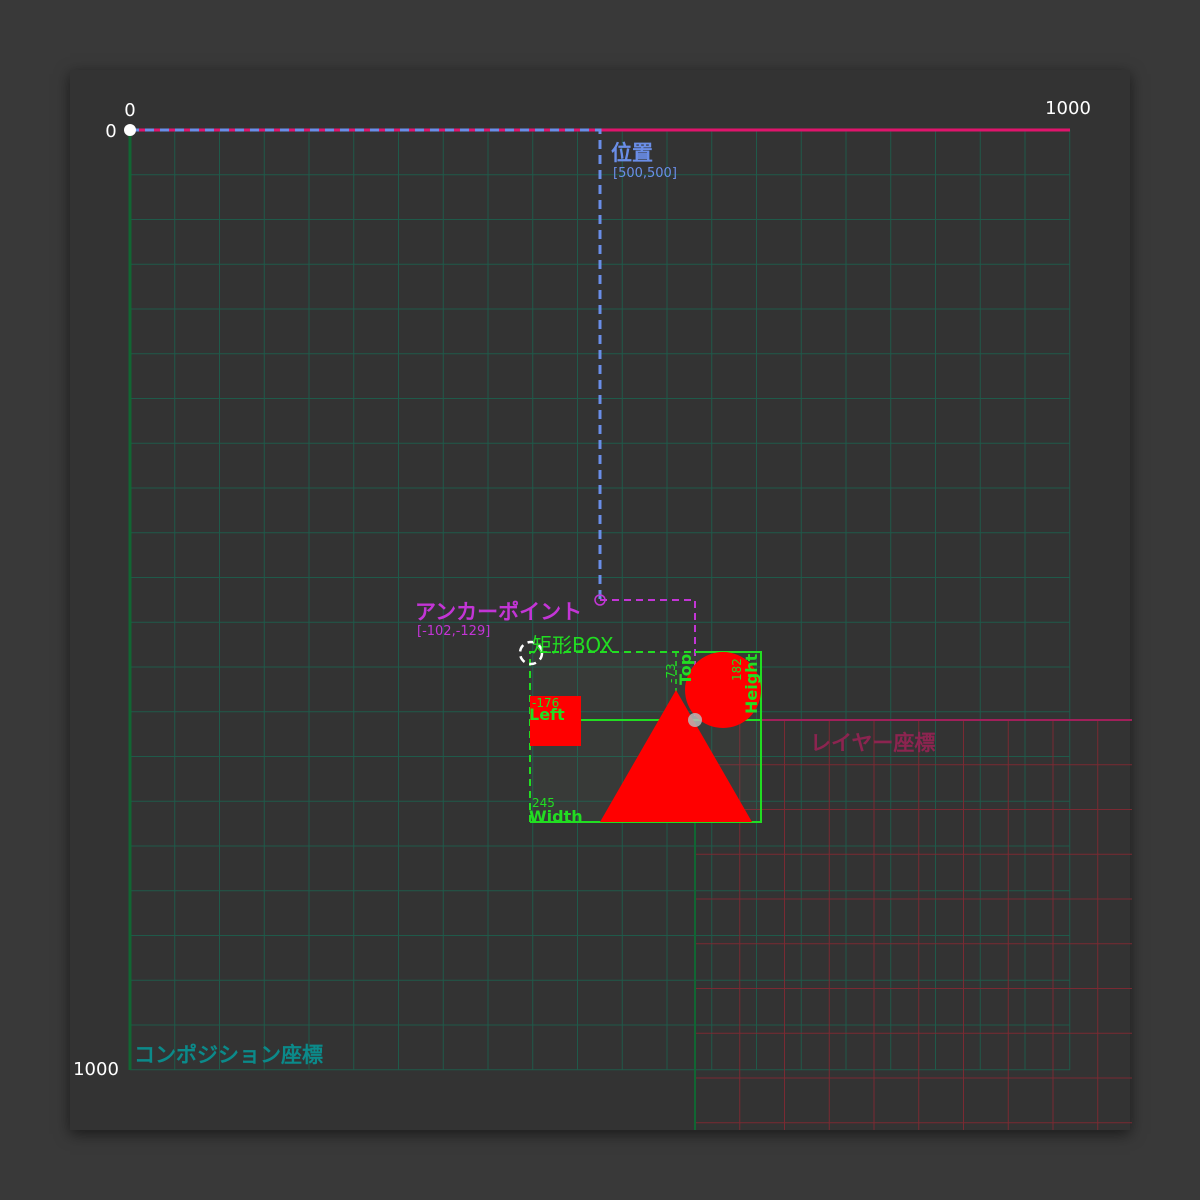 This screenshot has height=1200, width=1200. Describe the element at coordinates (547, 714) in the screenshot. I see `left-label: Left` at that location.